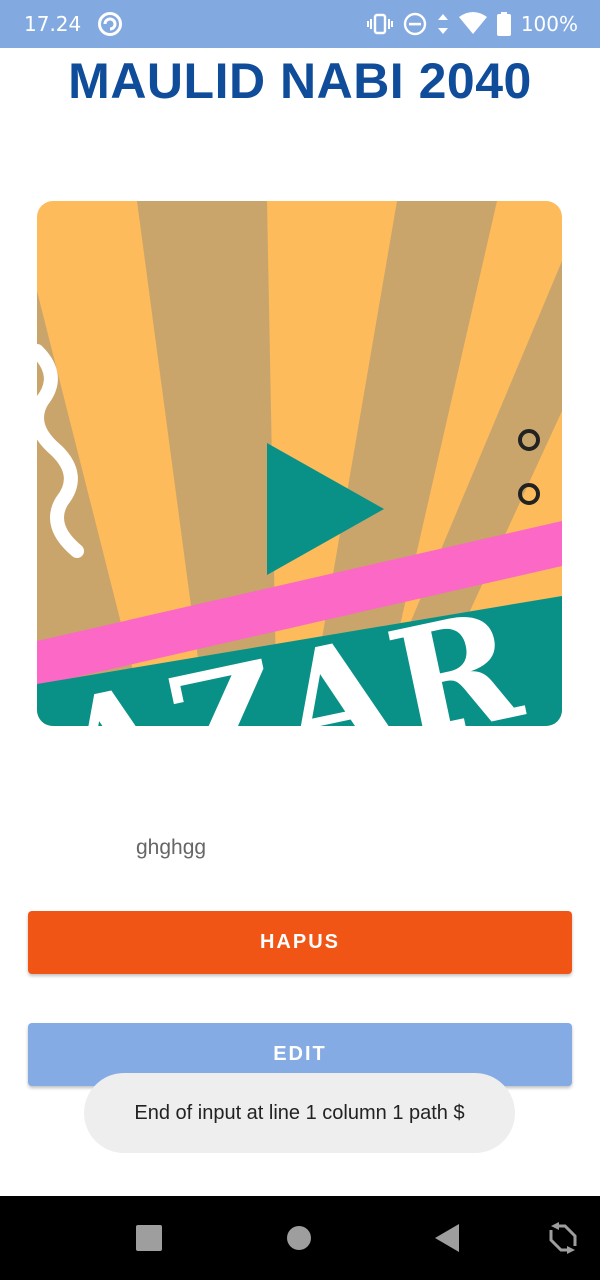 The width and height of the screenshot is (600, 1280). What do you see at coordinates (379, 24) in the screenshot?
I see `vibrate-icon` at bounding box center [379, 24].